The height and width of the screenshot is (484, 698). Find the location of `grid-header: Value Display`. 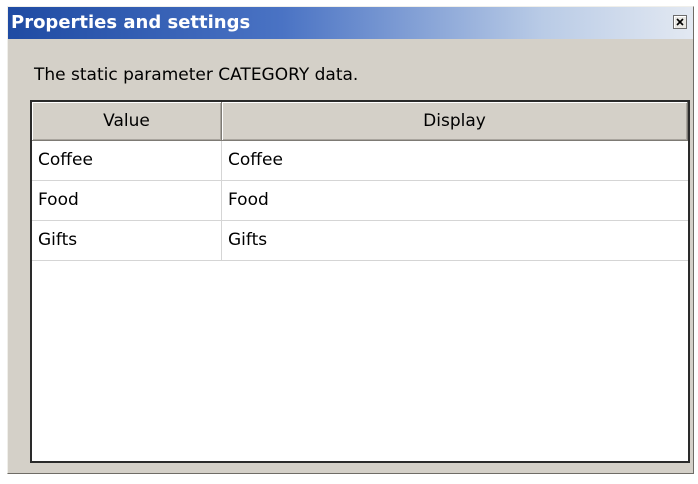

grid-header: Value Display is located at coordinates (360, 121).